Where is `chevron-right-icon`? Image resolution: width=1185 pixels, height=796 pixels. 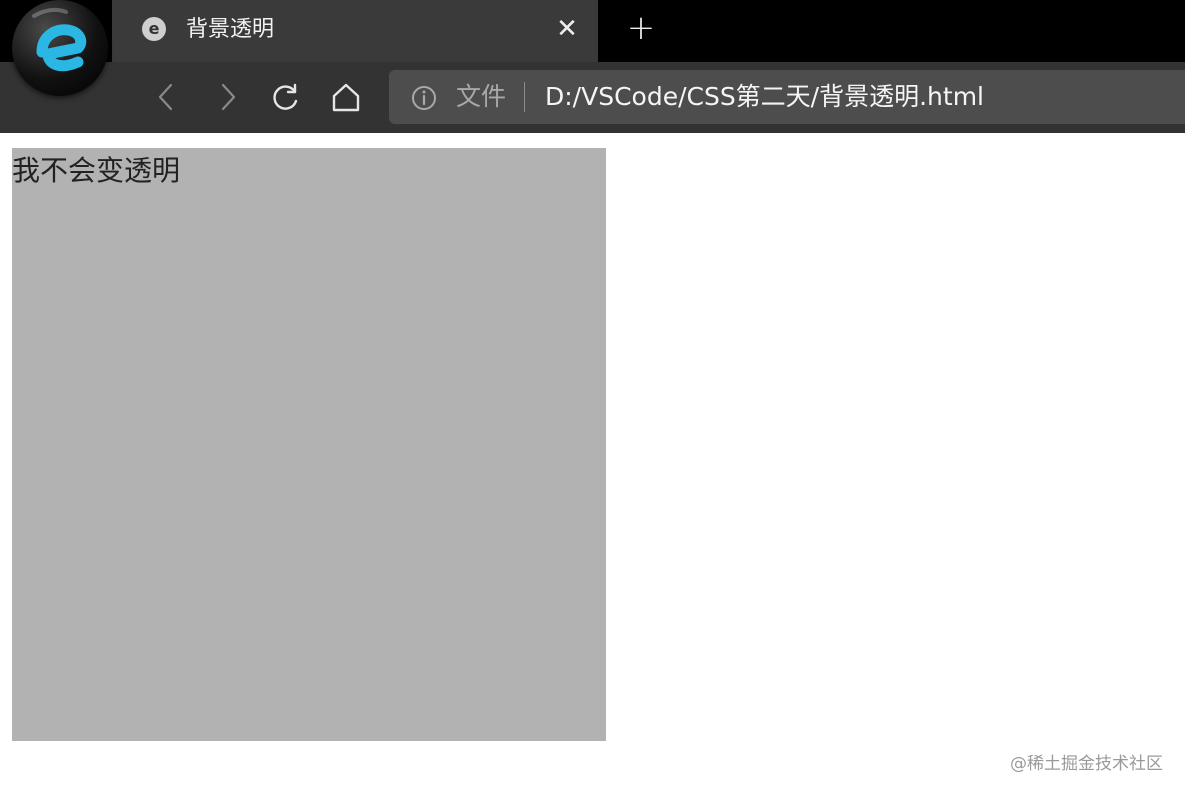
chevron-right-icon is located at coordinates (228, 97).